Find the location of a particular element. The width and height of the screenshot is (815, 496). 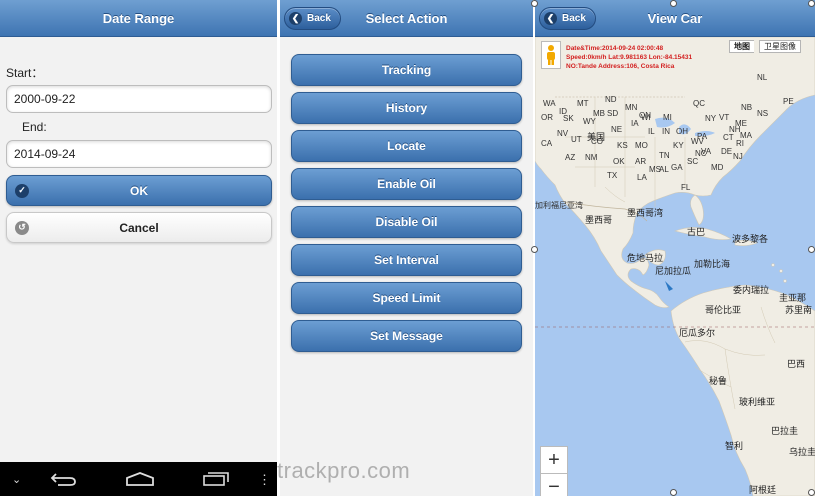

map-label-state: LA is located at coordinates (642, 177).